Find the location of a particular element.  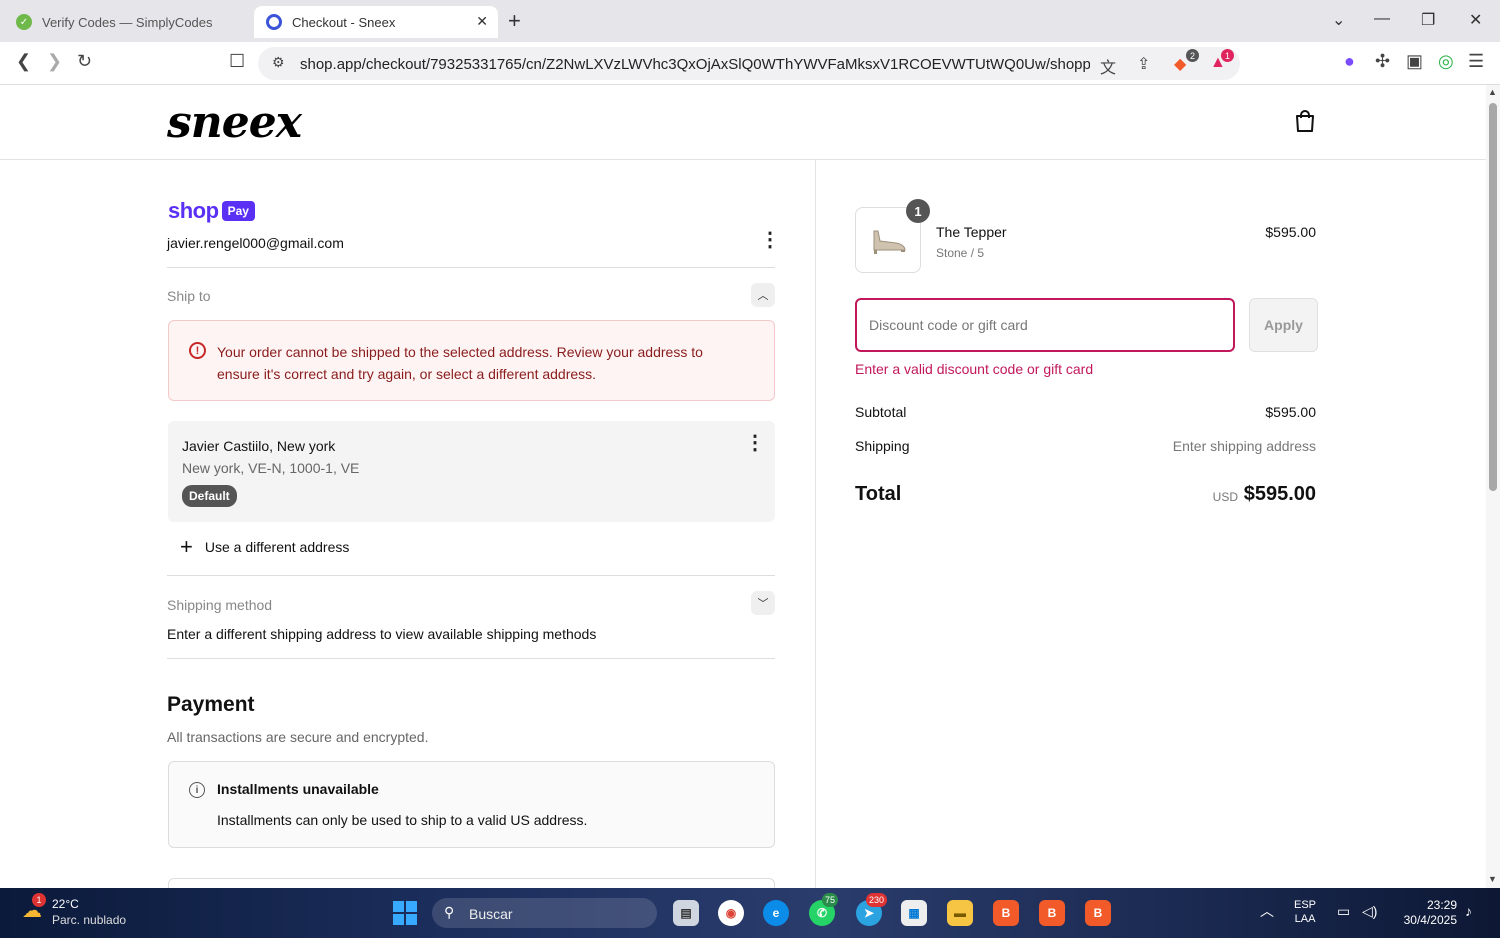

file-explorer-icon: ▬ is located at coordinates (960, 913).